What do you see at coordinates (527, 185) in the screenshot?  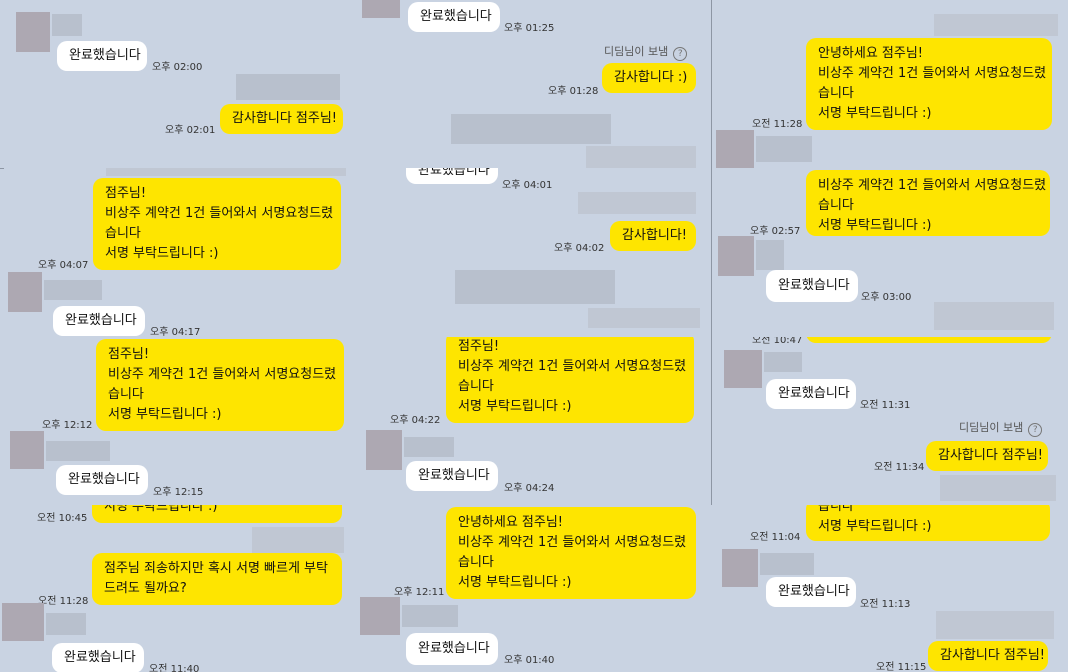 I see `message-time: 오후 04:01` at bounding box center [527, 185].